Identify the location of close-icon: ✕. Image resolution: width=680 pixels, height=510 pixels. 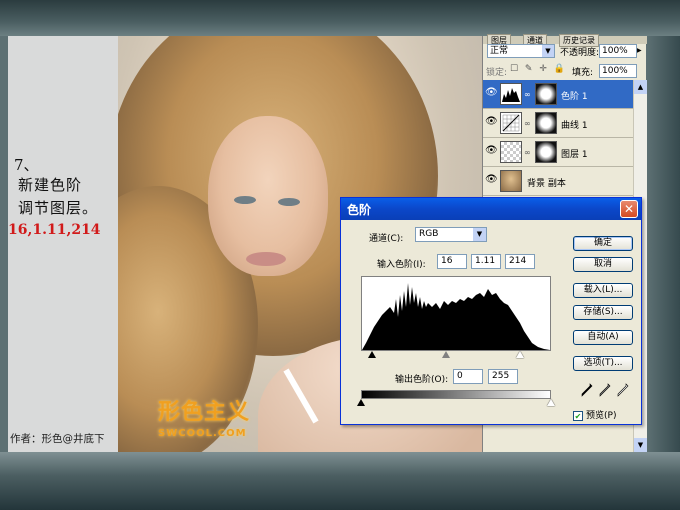
(629, 209).